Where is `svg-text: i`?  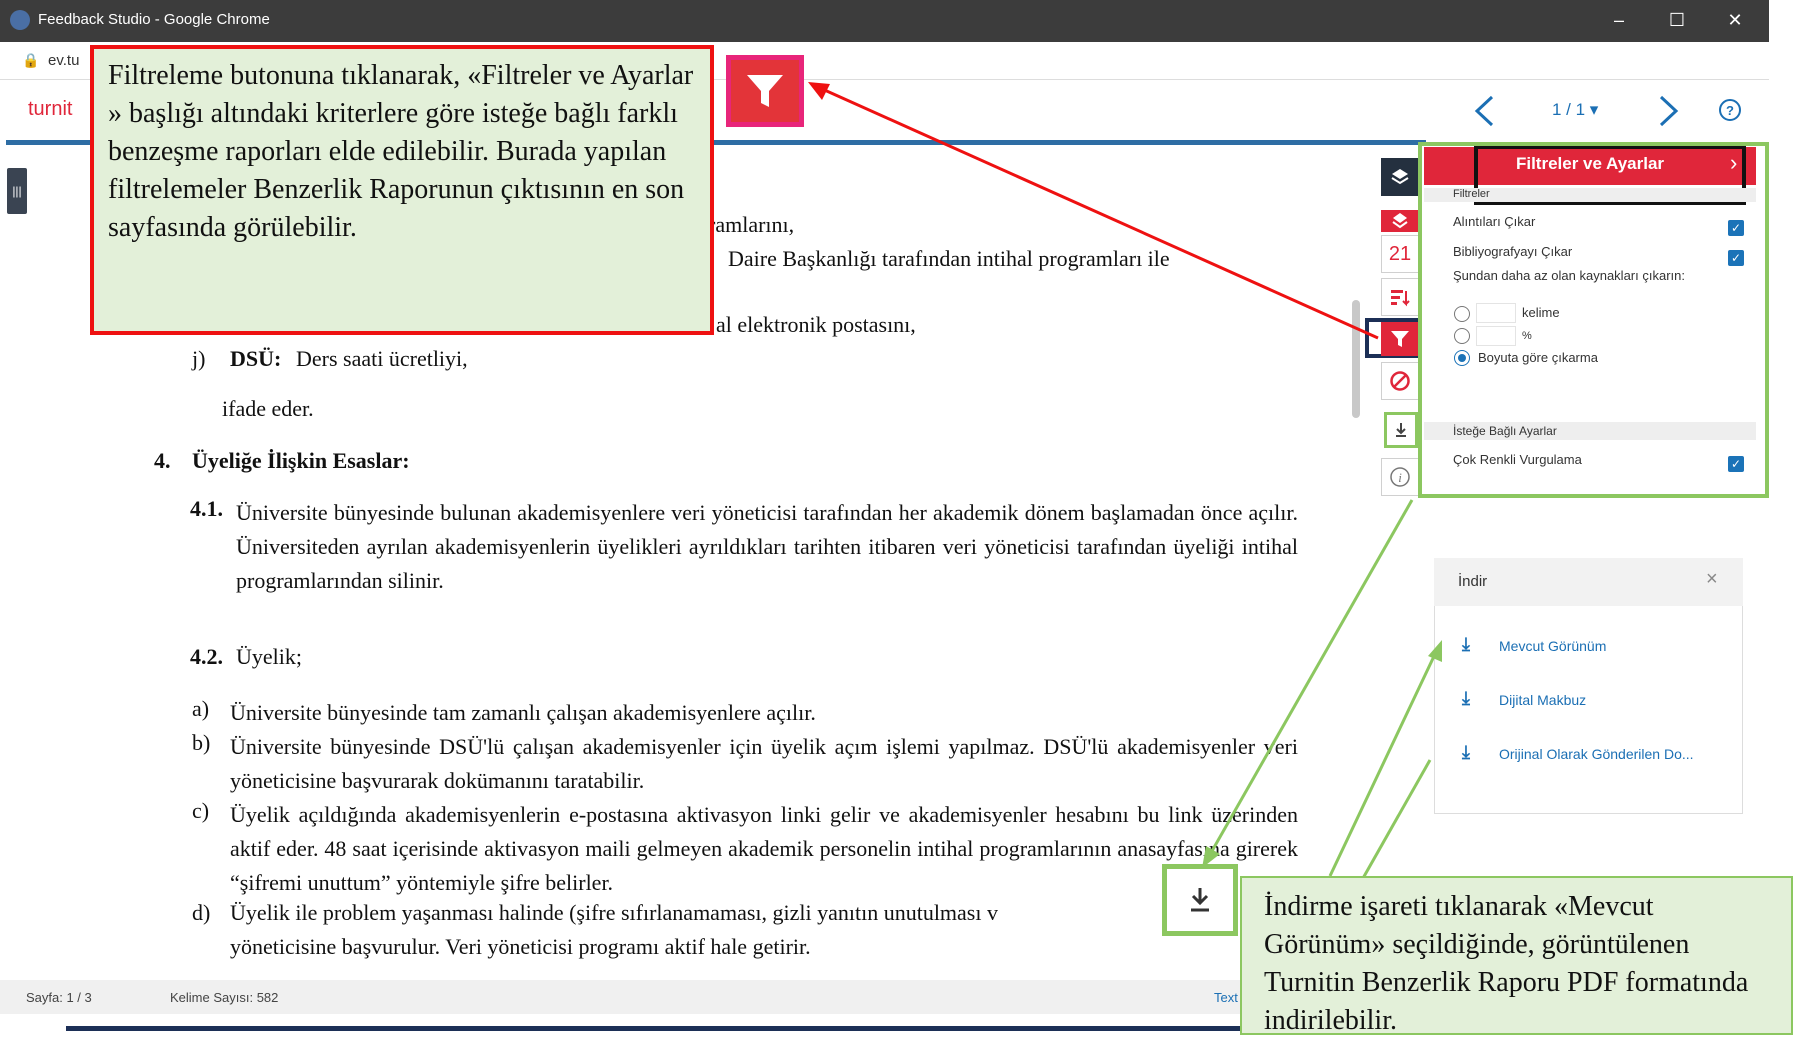
svg-text: i is located at coordinates (1400, 477).